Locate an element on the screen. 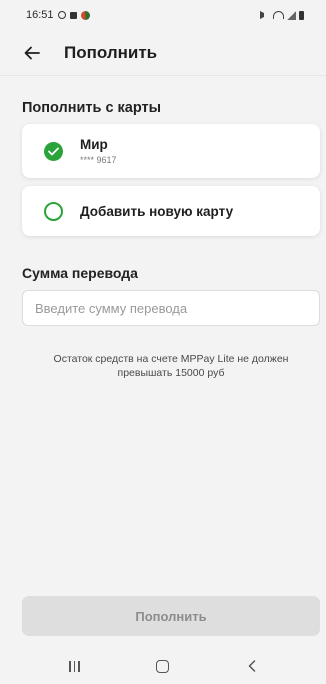  checkmark-glyph is located at coordinates (53, 151).